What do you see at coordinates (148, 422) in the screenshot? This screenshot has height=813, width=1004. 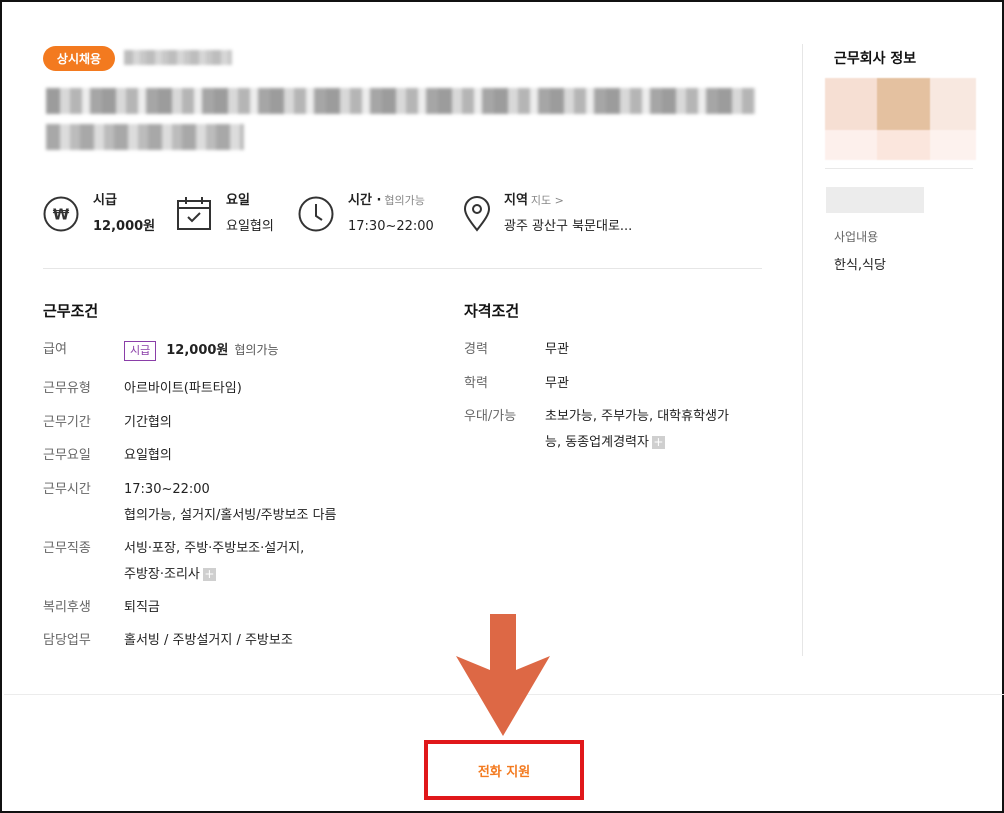 I see `period-value: 기간협의` at bounding box center [148, 422].